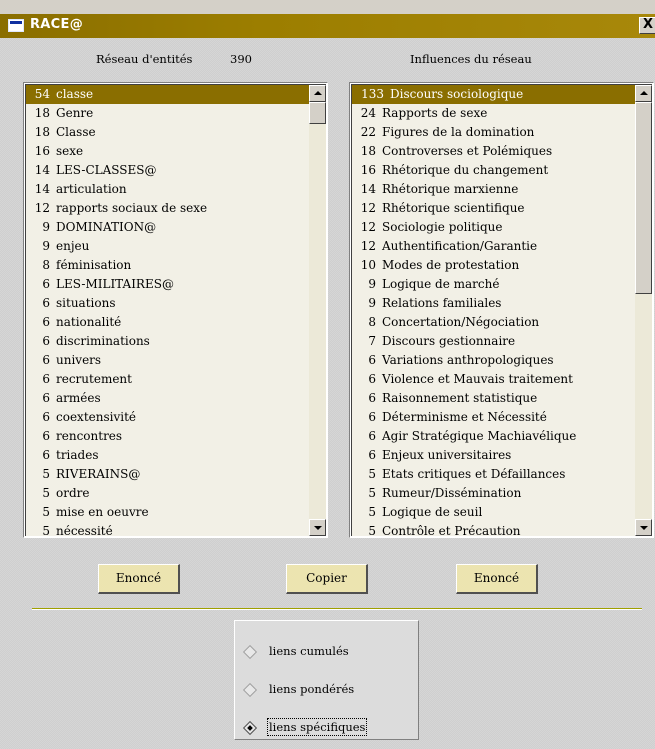 Image resolution: width=655 pixels, height=749 pixels. I want to click on list-item: 5 Logique de seuil, so click(493, 512).